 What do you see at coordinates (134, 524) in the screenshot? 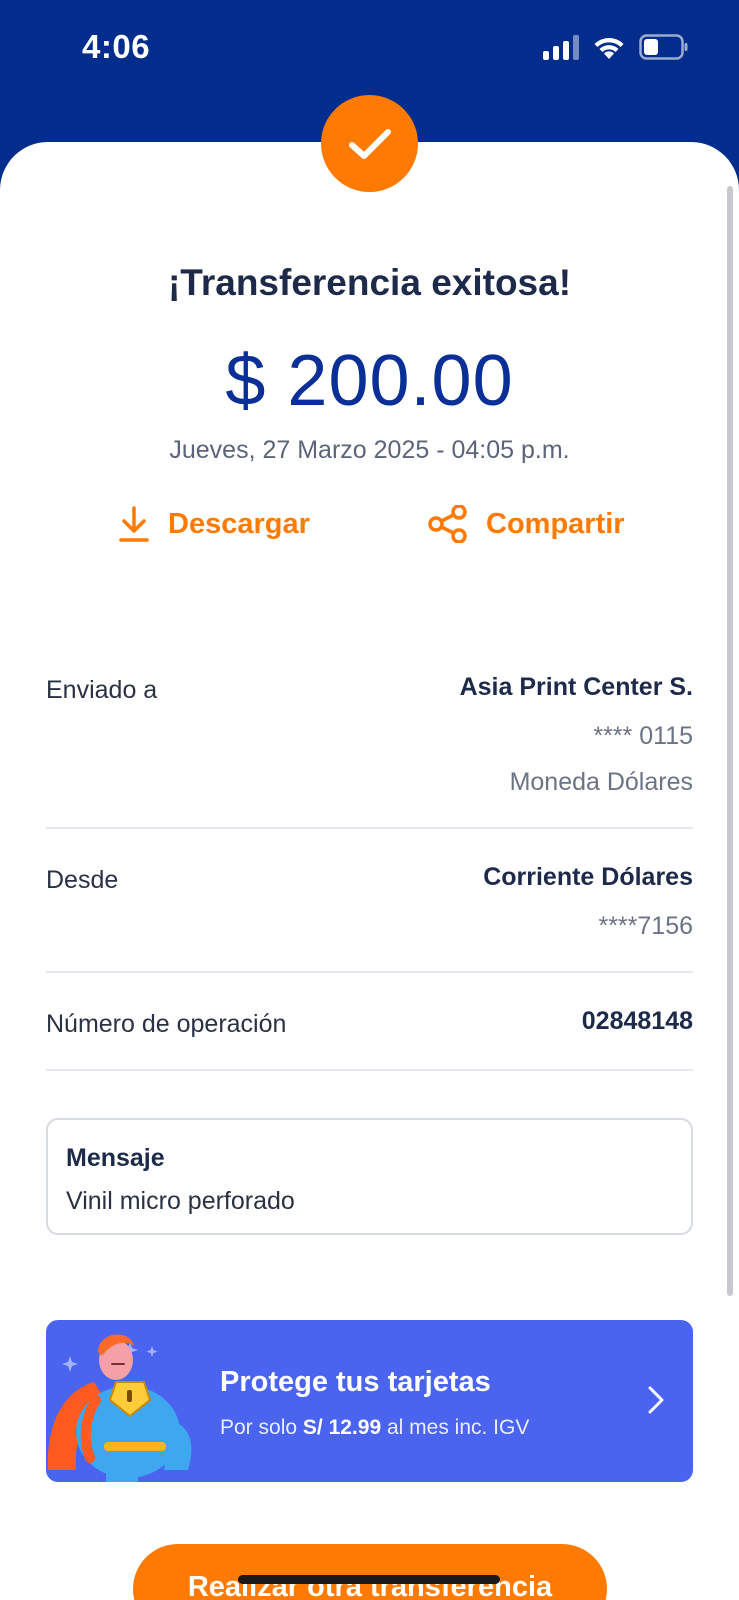
I see `download-icon` at bounding box center [134, 524].